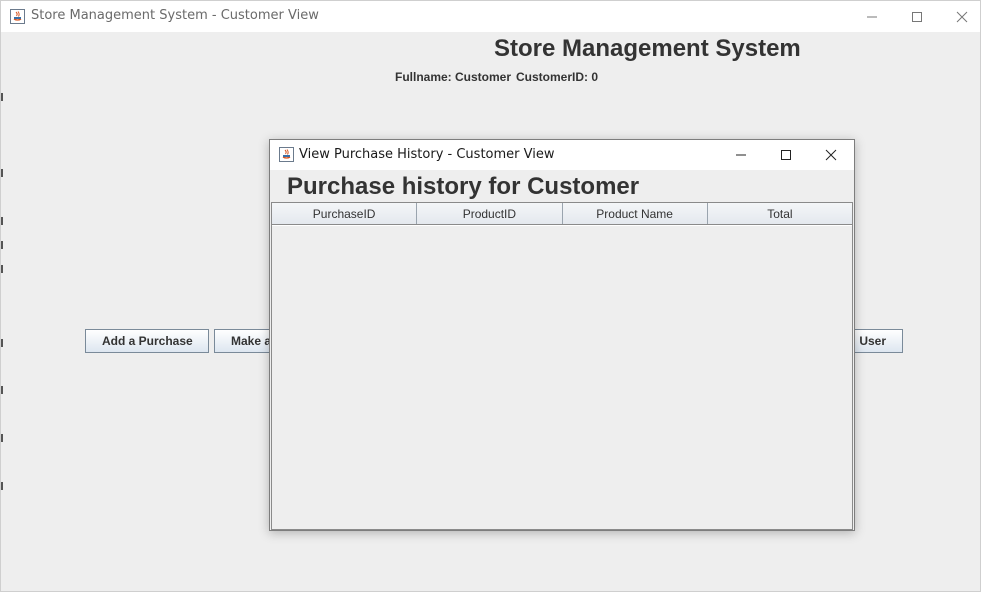 The width and height of the screenshot is (981, 592). Describe the element at coordinates (463, 186) in the screenshot. I see `dialog-heading: Purchase history for Customer` at that location.